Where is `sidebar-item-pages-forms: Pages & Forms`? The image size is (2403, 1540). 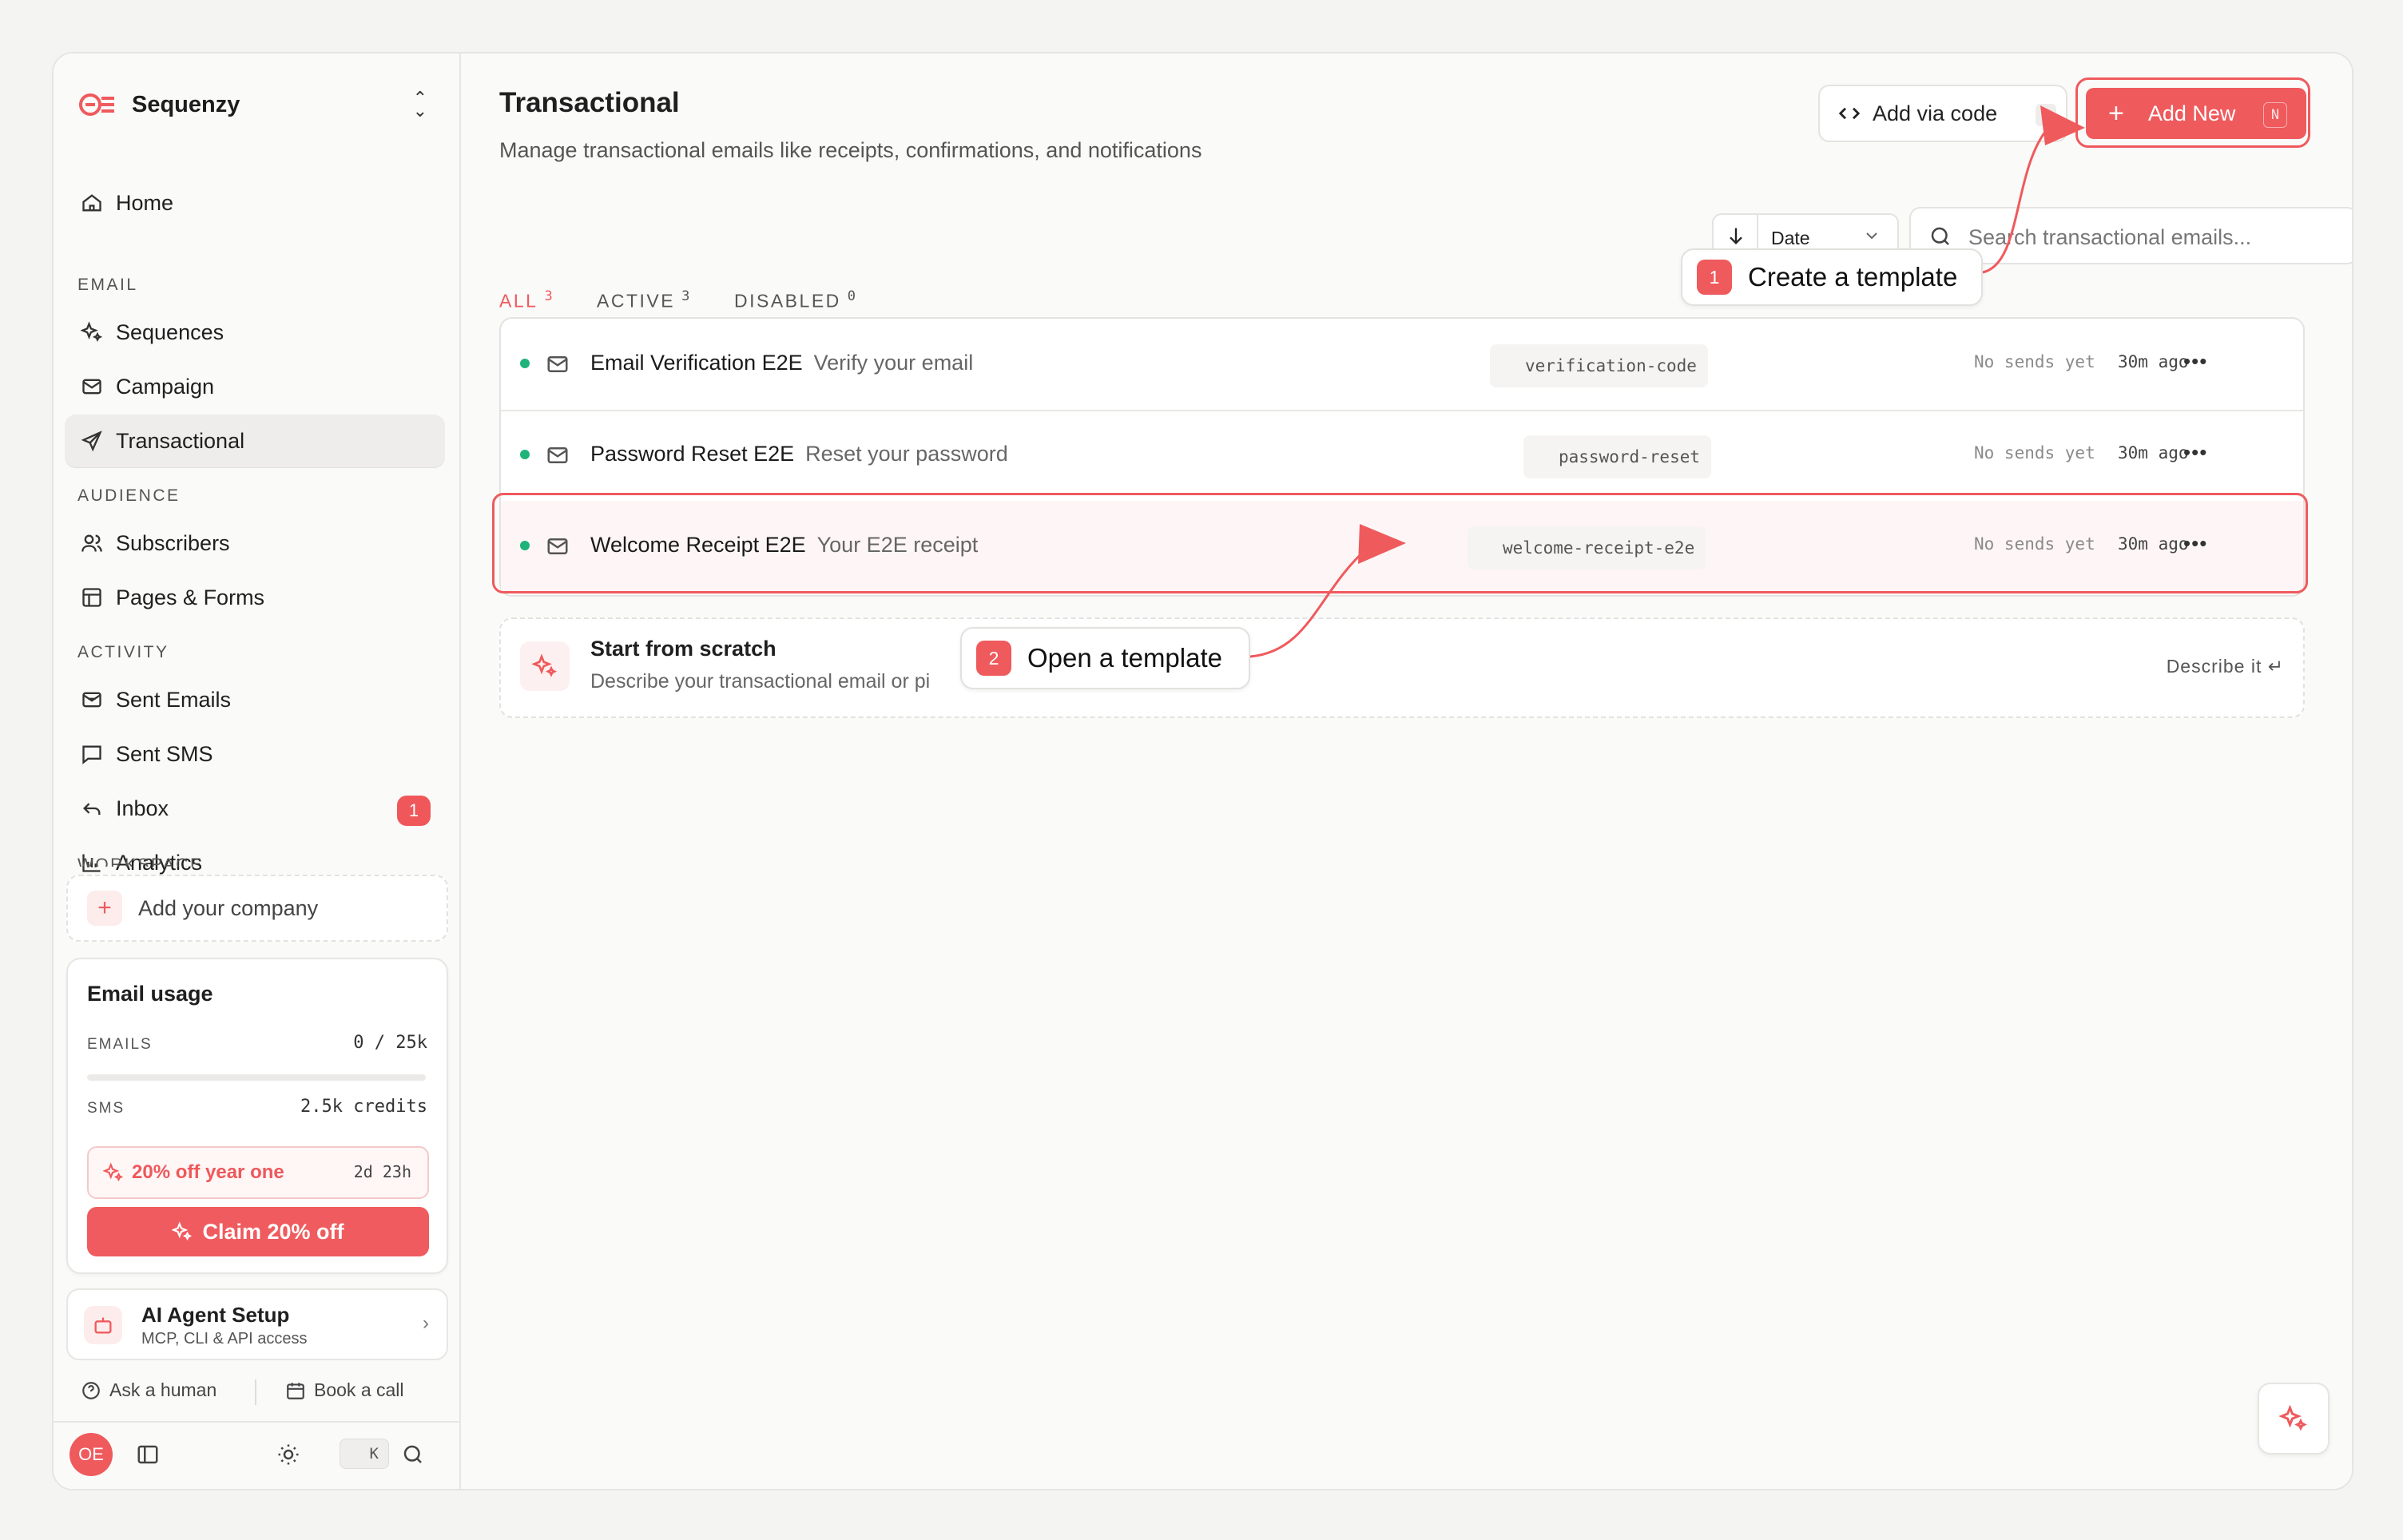 sidebar-item-pages-forms: Pages & Forms is located at coordinates (255, 597).